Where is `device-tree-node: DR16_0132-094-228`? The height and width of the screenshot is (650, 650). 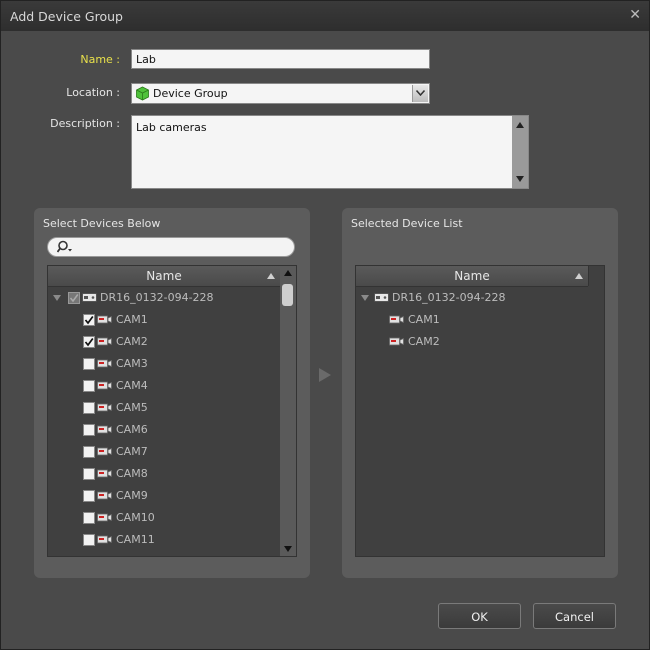 device-tree-node: DR16_0132-094-228 is located at coordinates (164, 298).